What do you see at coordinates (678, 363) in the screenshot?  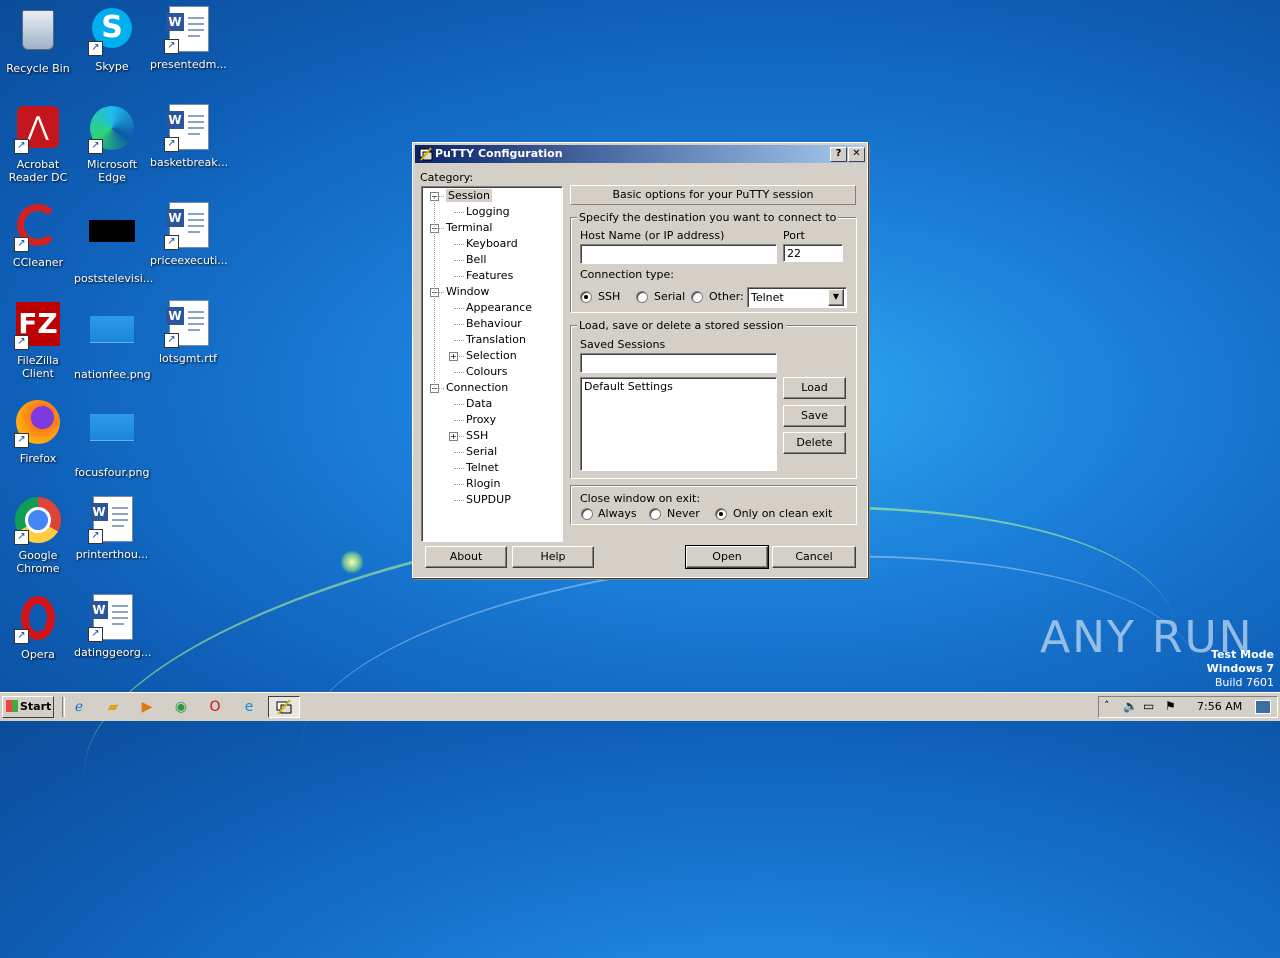 I see `saved-session-input` at bounding box center [678, 363].